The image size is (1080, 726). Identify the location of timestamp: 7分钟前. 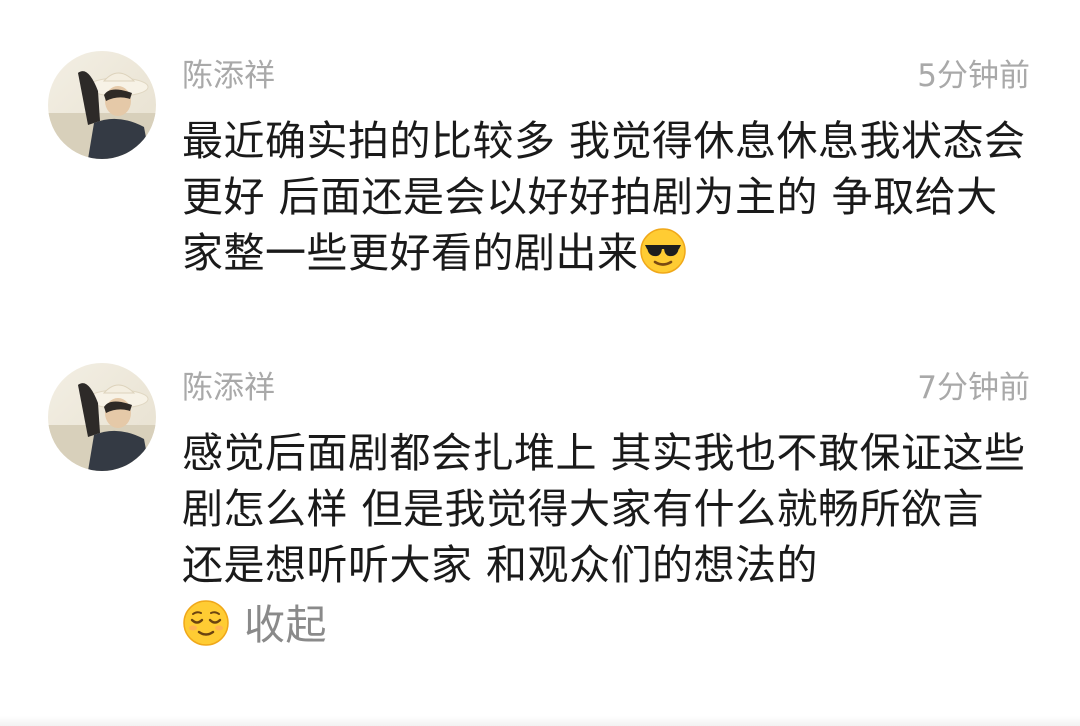
(973, 388).